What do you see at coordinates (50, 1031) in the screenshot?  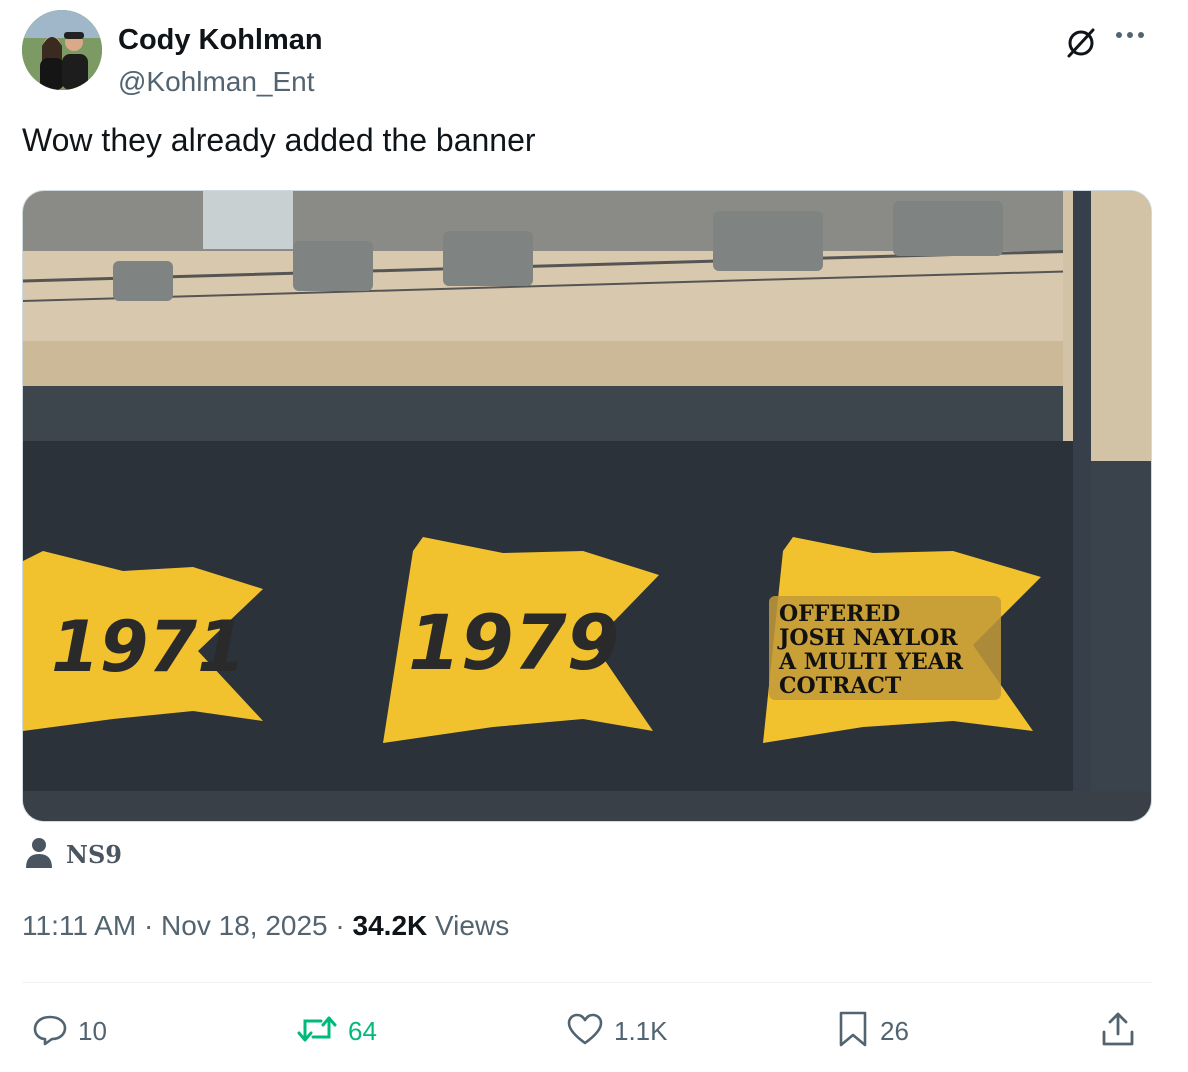 I see `reply-icon` at bounding box center [50, 1031].